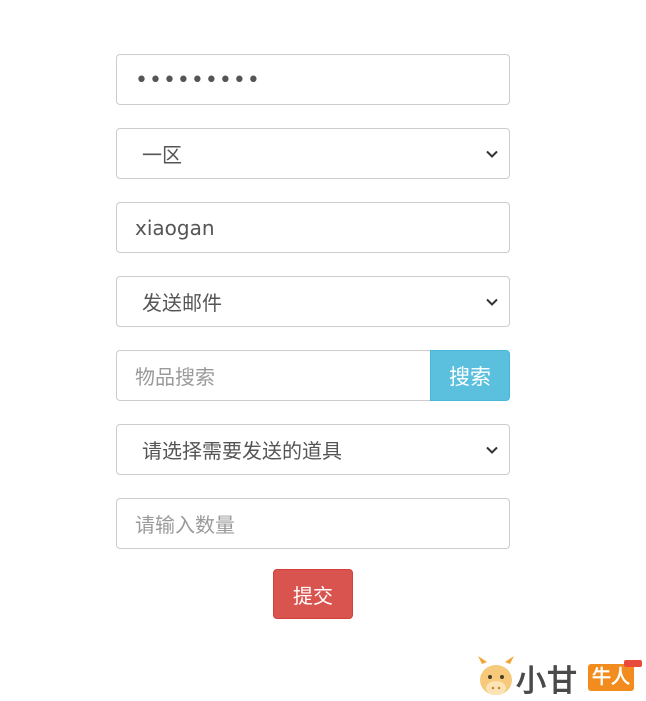 This screenshot has width=646, height=701. Describe the element at coordinates (470, 375) in the screenshot. I see `search-button: 搜索` at that location.